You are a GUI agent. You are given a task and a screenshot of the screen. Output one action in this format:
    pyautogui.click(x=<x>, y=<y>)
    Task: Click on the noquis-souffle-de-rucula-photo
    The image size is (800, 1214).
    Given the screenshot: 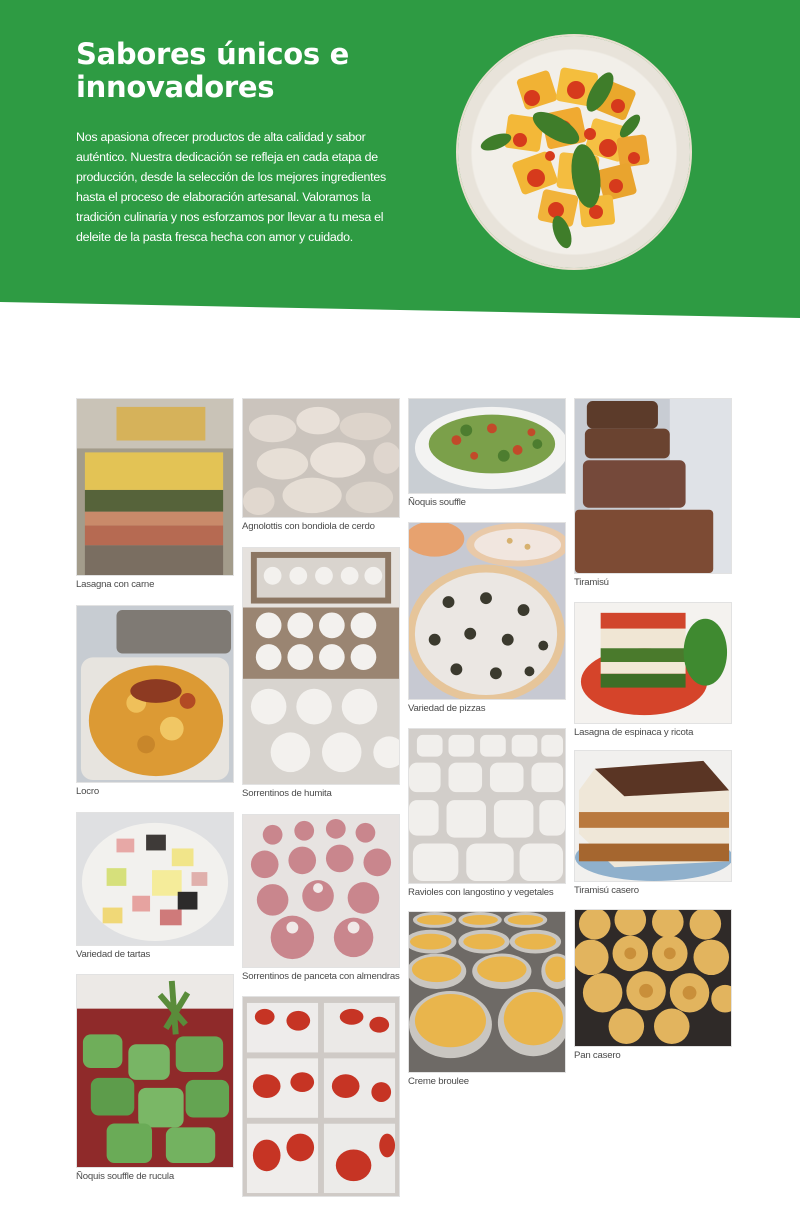 What is the action you would take?
    pyautogui.click(x=155, y=1071)
    